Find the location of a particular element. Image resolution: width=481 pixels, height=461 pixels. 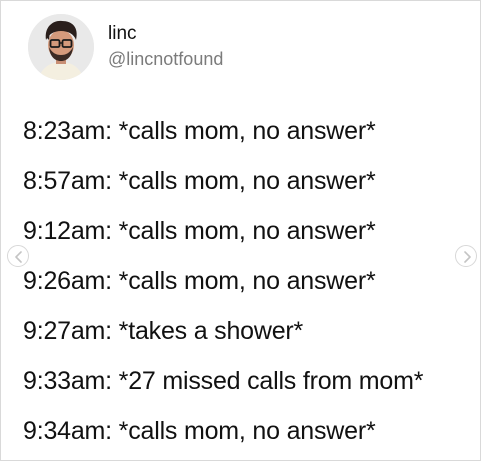

carousel-prev-button is located at coordinates (18, 256).